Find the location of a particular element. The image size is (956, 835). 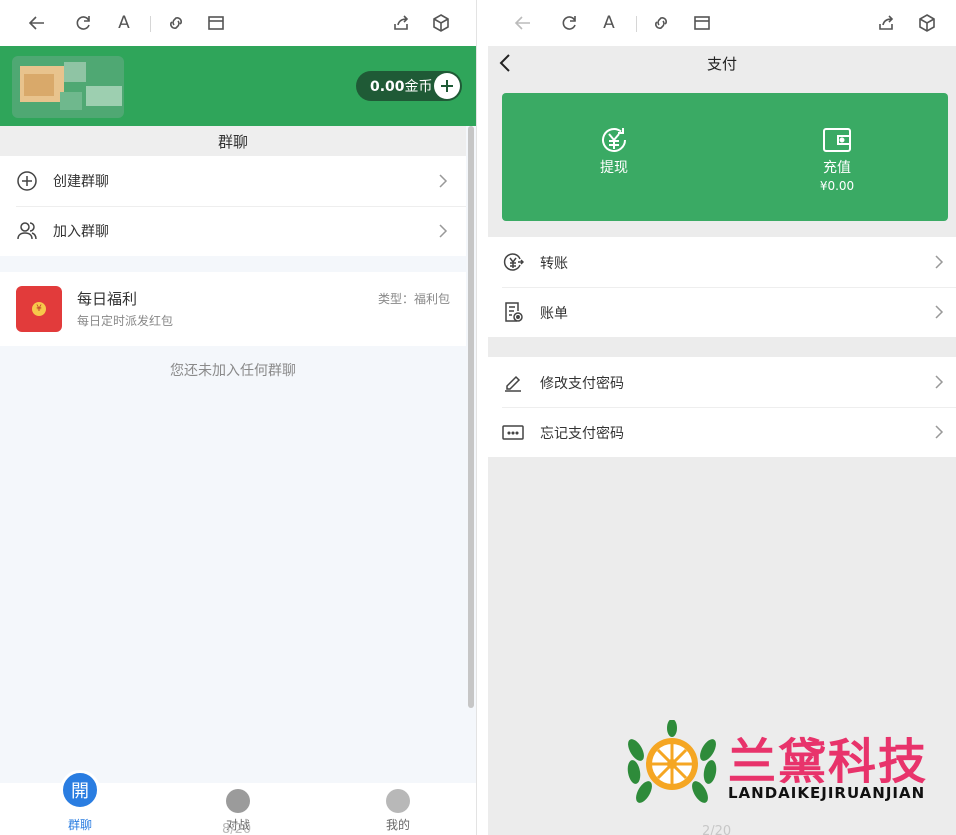

change-password-row: 修改支付密码 is located at coordinates (722, 382).